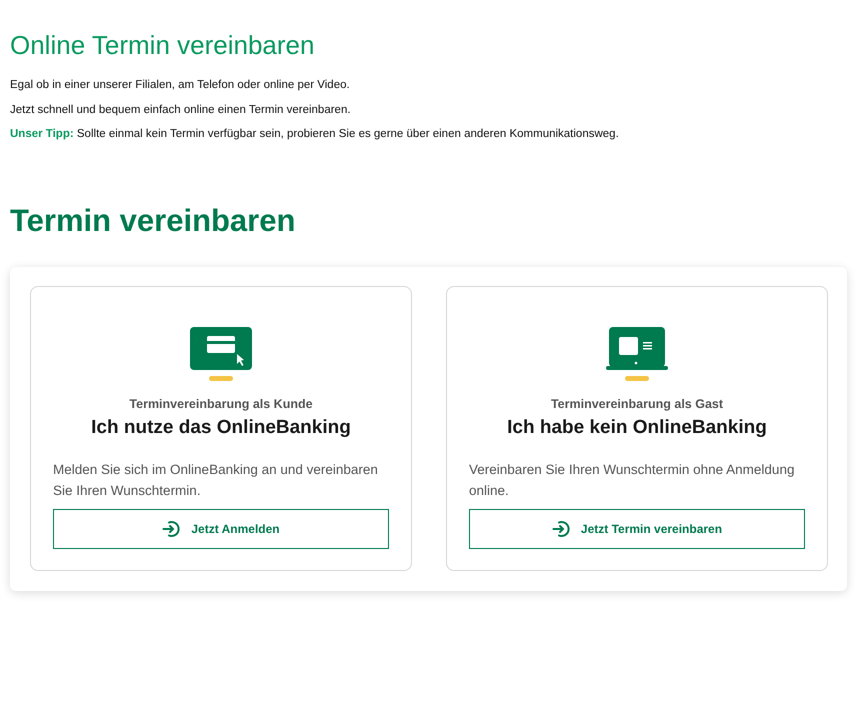  I want to click on intro-text: Egal ob in einer unserer Filialen, am Telefon oder online per Video., so click(180, 85).